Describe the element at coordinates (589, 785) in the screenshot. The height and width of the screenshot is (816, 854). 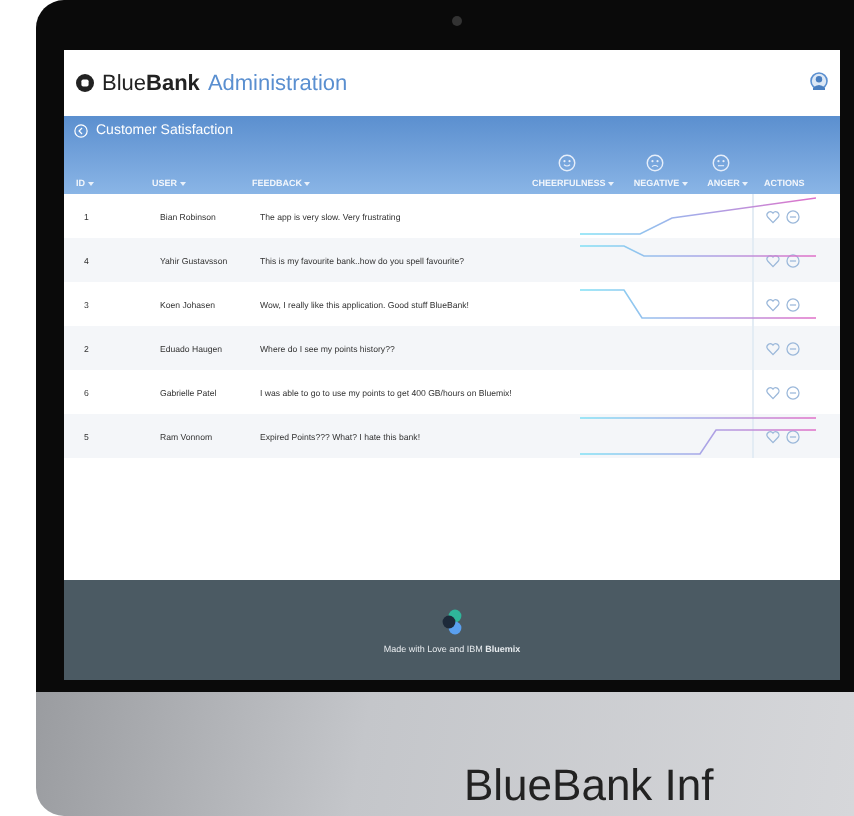
I see `caption-text: BlueBank Inf` at that location.